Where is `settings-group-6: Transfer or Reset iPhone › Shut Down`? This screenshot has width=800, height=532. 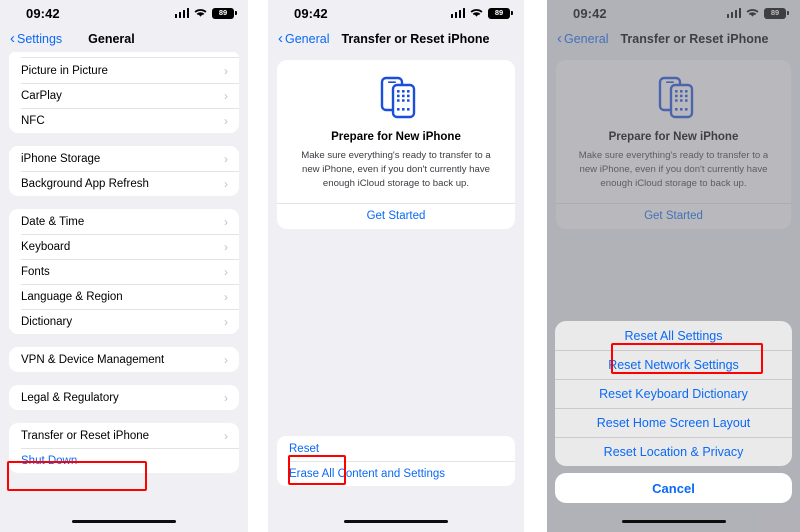 settings-group-6: Transfer or Reset iPhone › Shut Down is located at coordinates (124, 448).